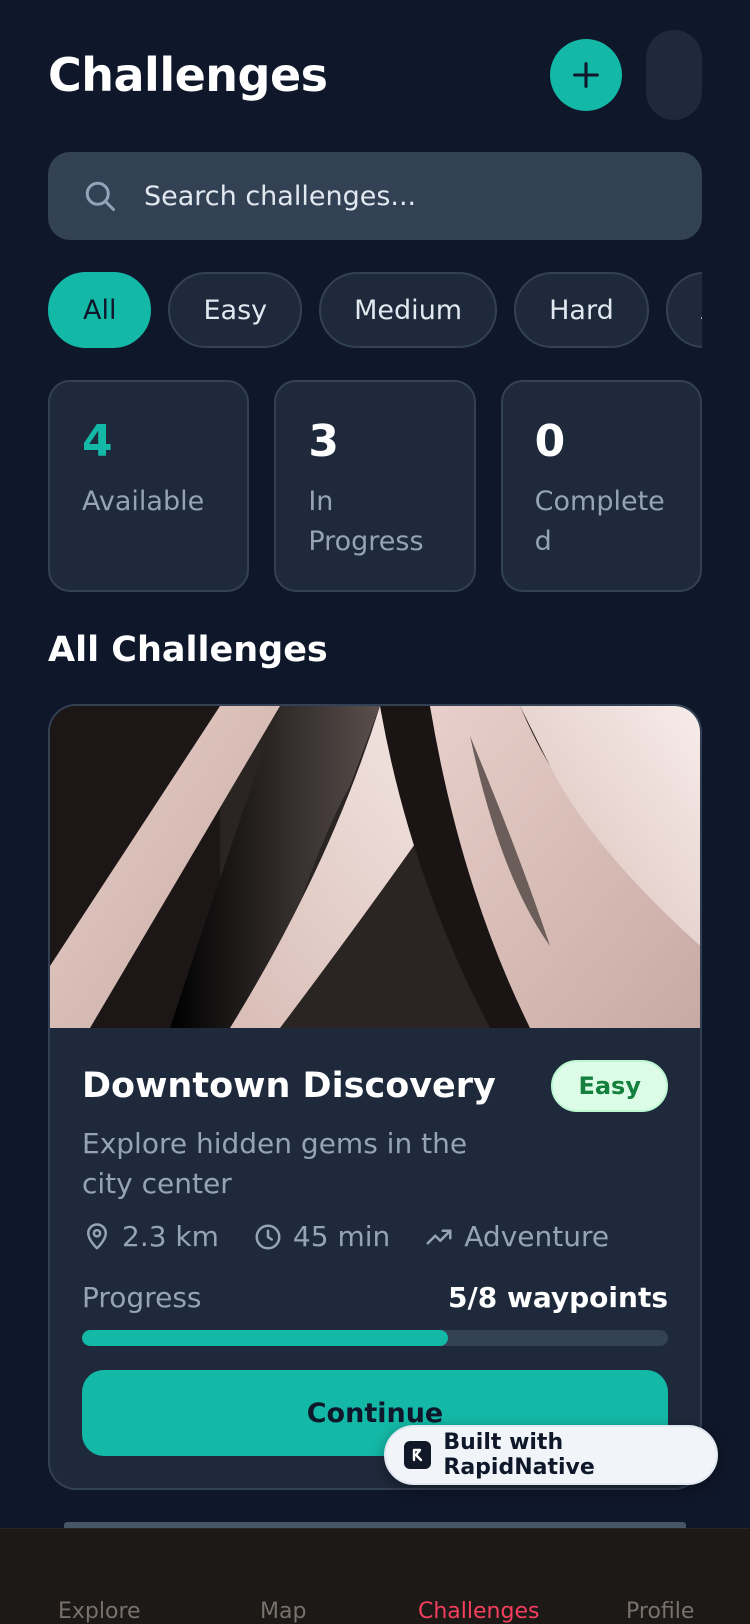 The width and height of the screenshot is (750, 1624). What do you see at coordinates (99, 1611) in the screenshot?
I see `tab-explore: Explore` at bounding box center [99, 1611].